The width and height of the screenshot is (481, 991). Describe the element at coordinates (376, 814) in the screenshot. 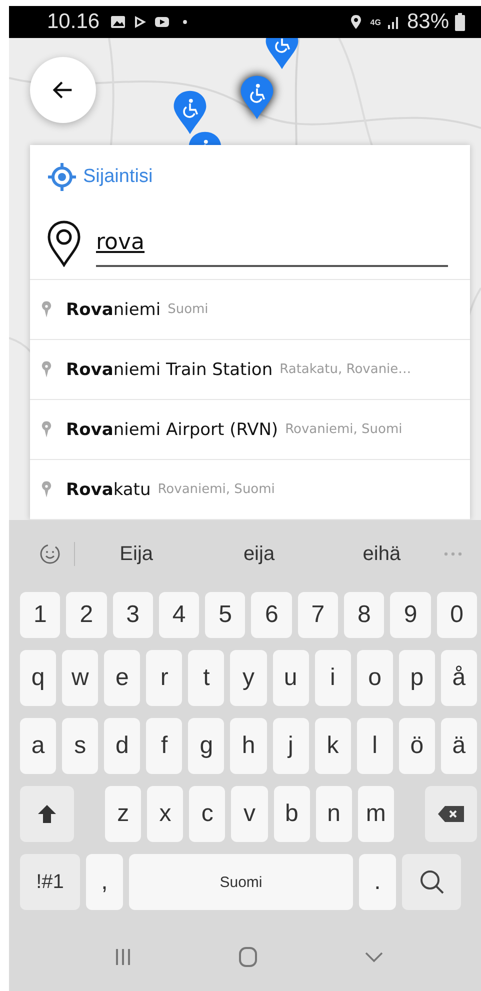

I see `key: m` at that location.